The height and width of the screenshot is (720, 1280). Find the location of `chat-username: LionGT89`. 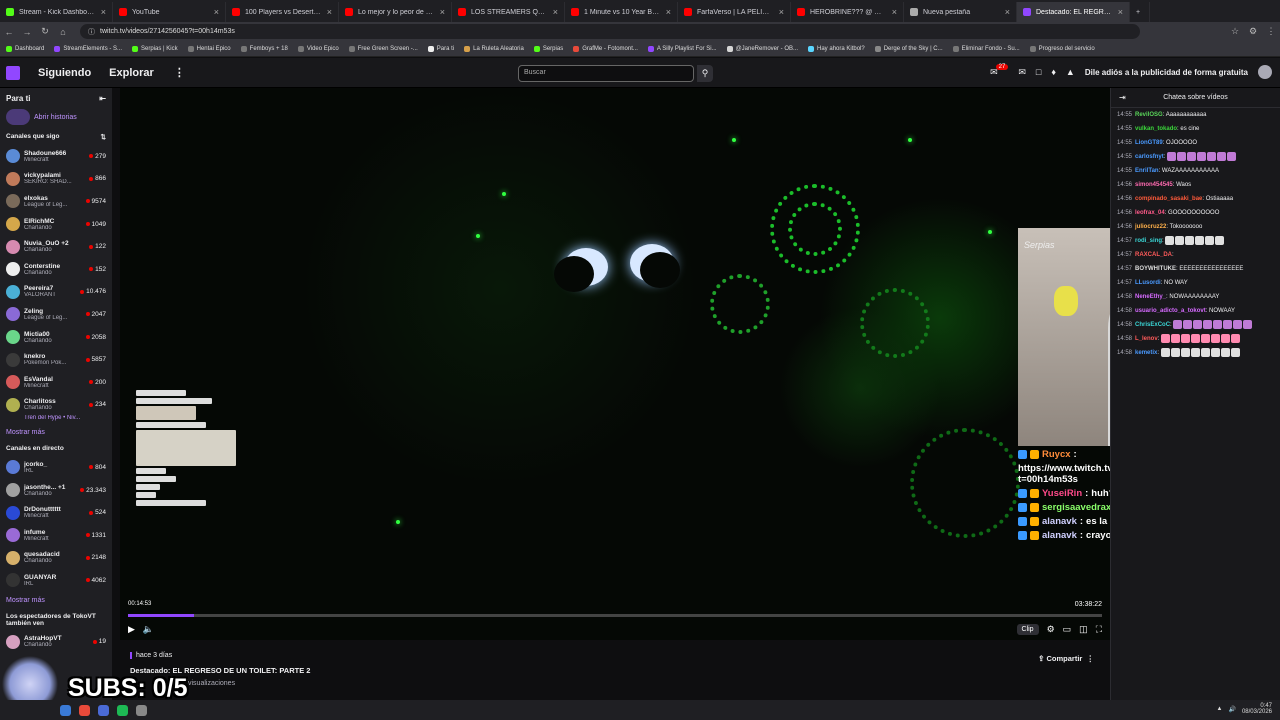

chat-username: LionGT89 is located at coordinates (1149, 143).